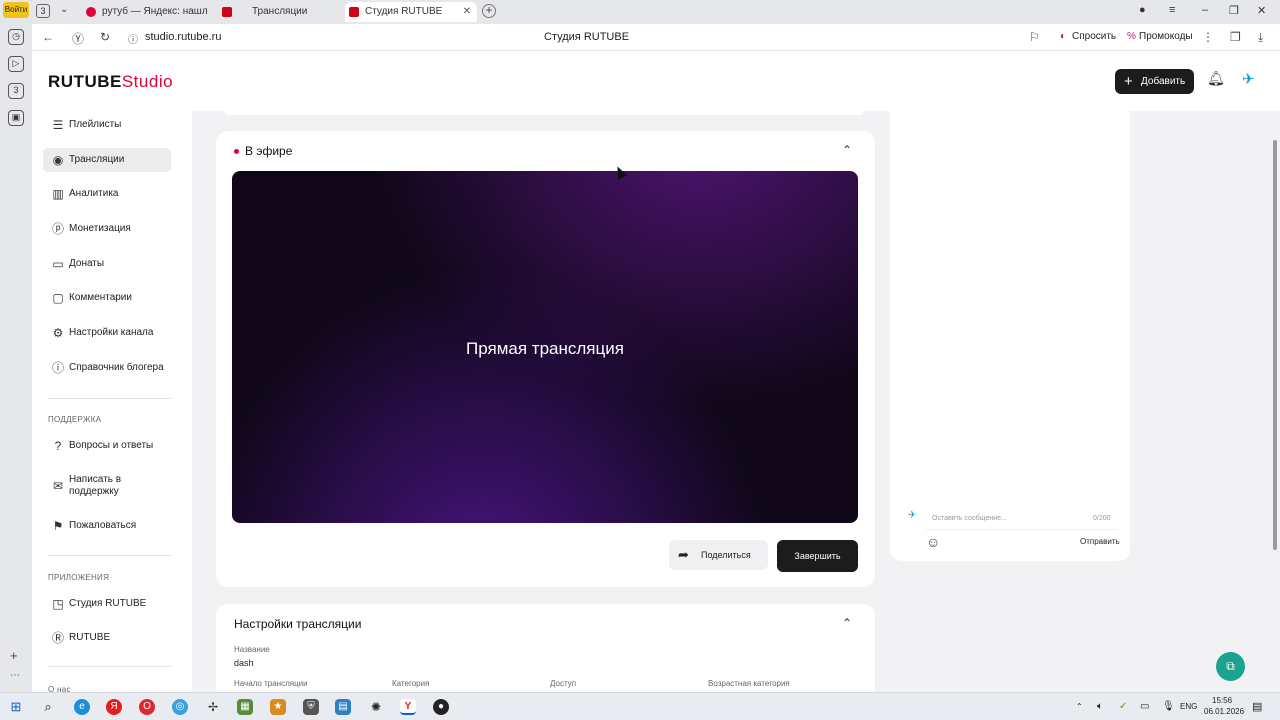  I want to click on previous-card-edge, so click(544, 113).